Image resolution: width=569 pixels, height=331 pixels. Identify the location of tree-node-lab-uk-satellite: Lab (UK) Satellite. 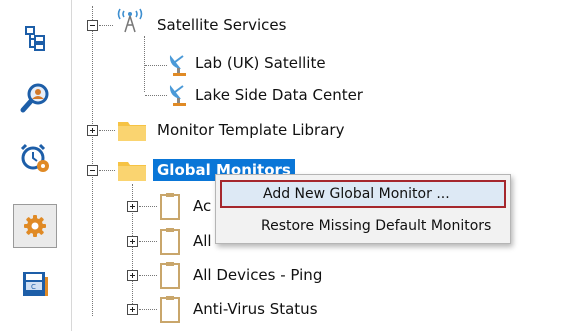
(260, 63).